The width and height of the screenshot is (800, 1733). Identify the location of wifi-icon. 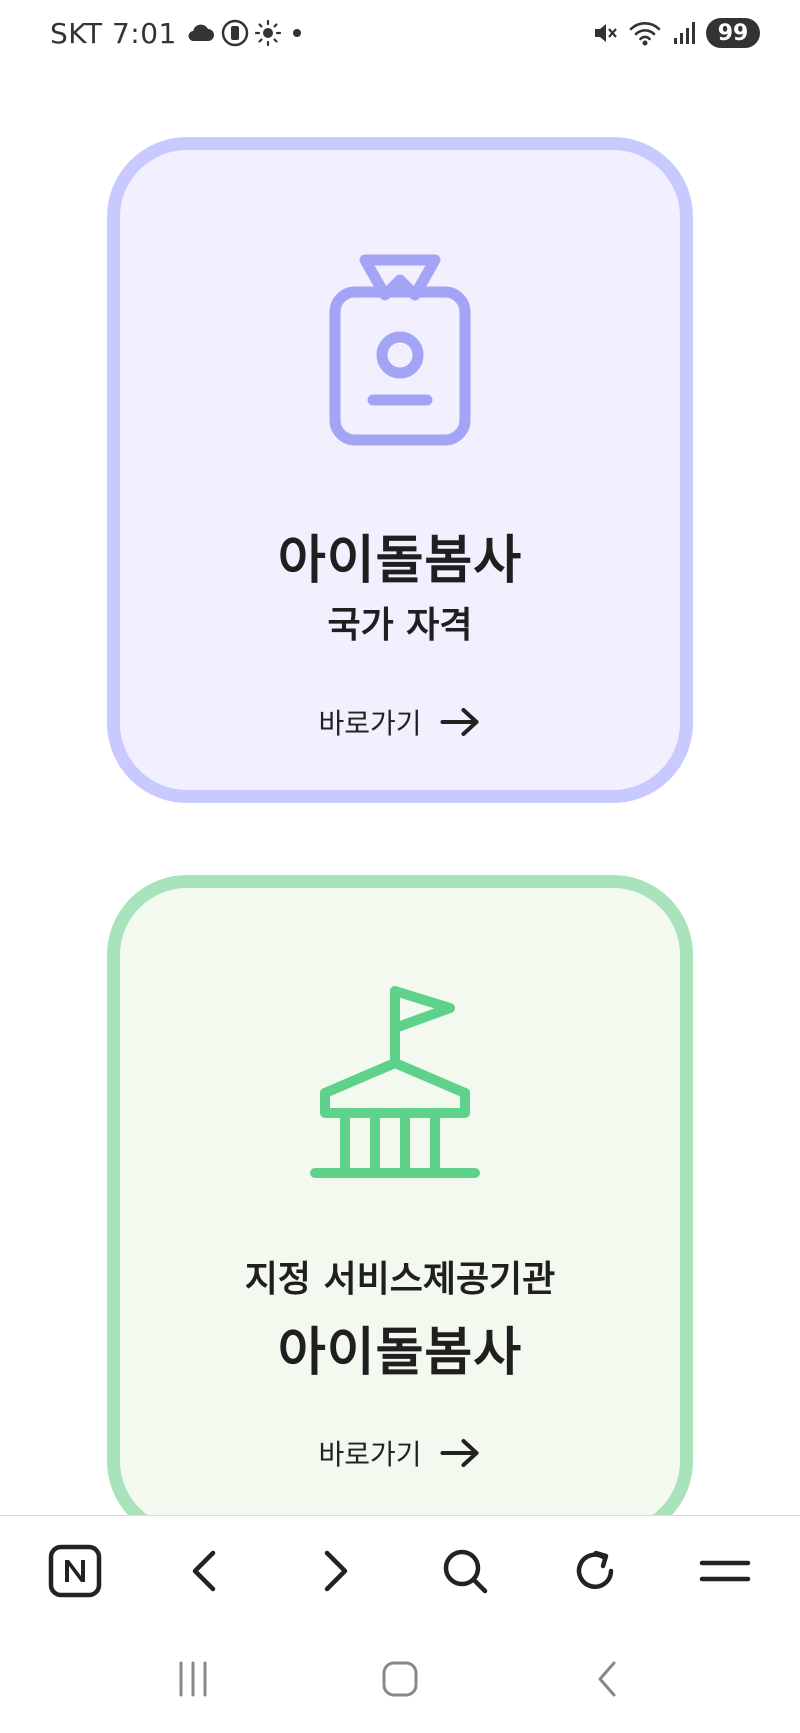
(645, 34).